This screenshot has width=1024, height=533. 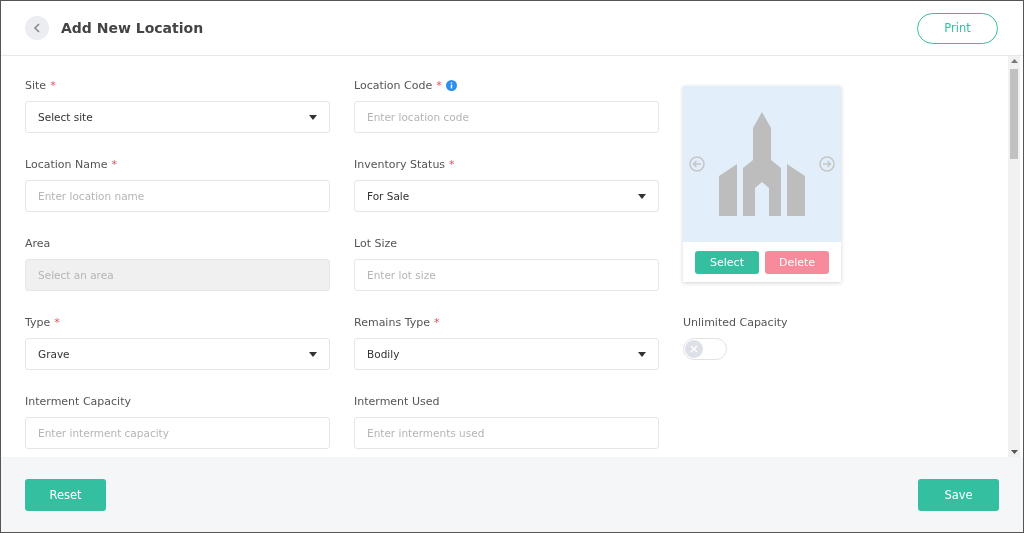 I want to click on field-label: Interment Capacity, so click(x=78, y=401).